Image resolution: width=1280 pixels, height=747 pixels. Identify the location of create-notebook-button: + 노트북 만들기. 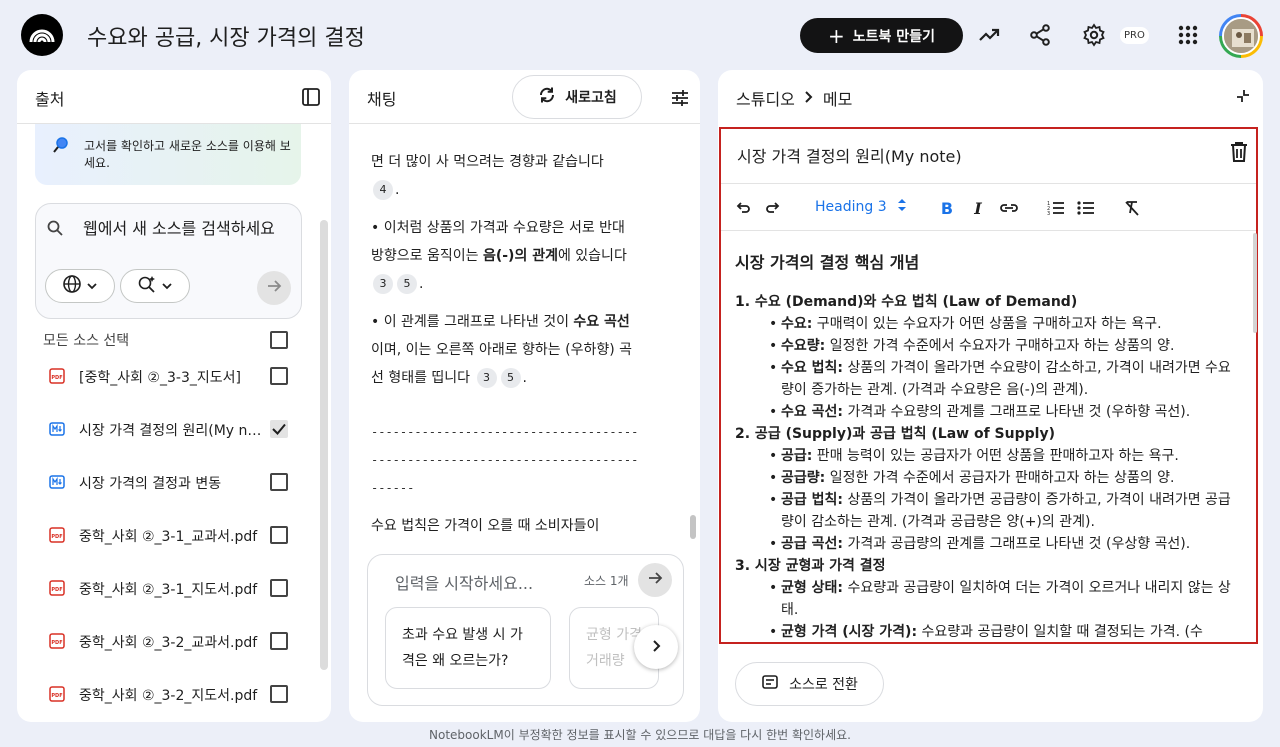
(881, 35).